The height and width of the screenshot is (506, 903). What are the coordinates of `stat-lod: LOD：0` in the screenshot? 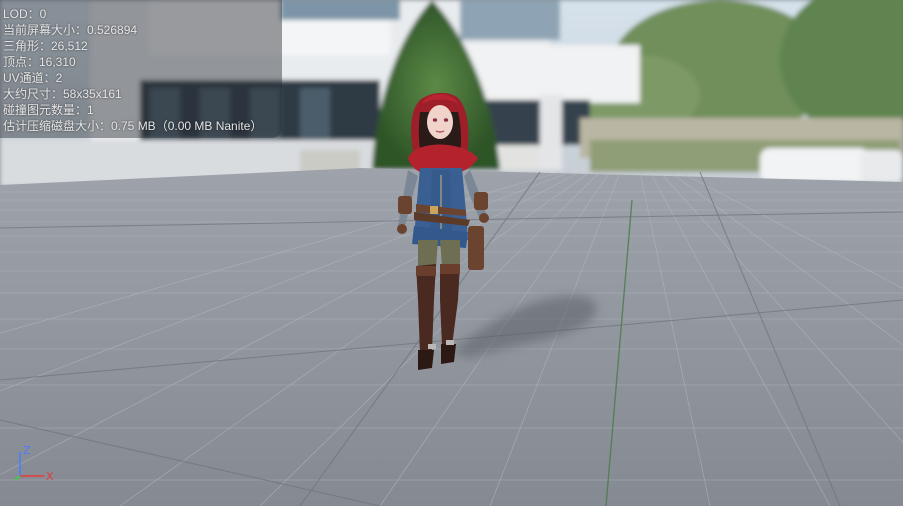 It's located at (25, 14).